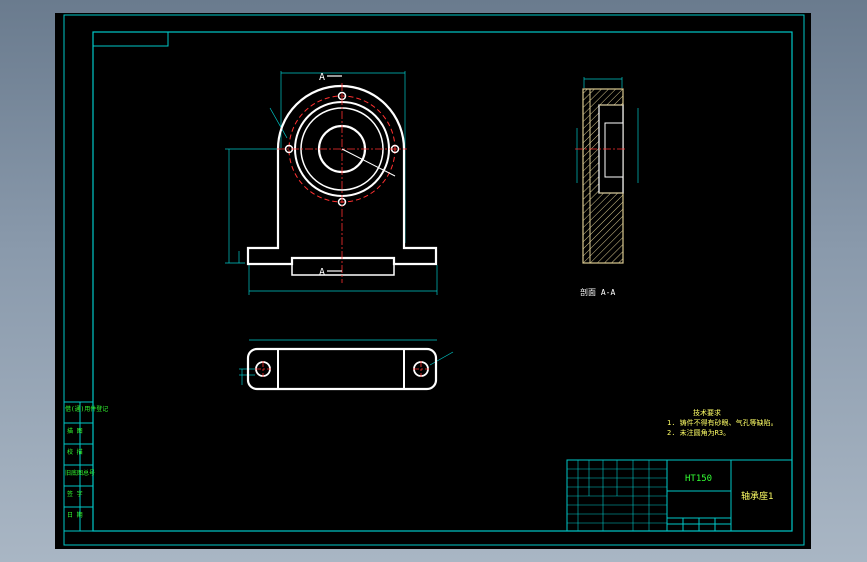  I want to click on top-view, so click(346, 365).